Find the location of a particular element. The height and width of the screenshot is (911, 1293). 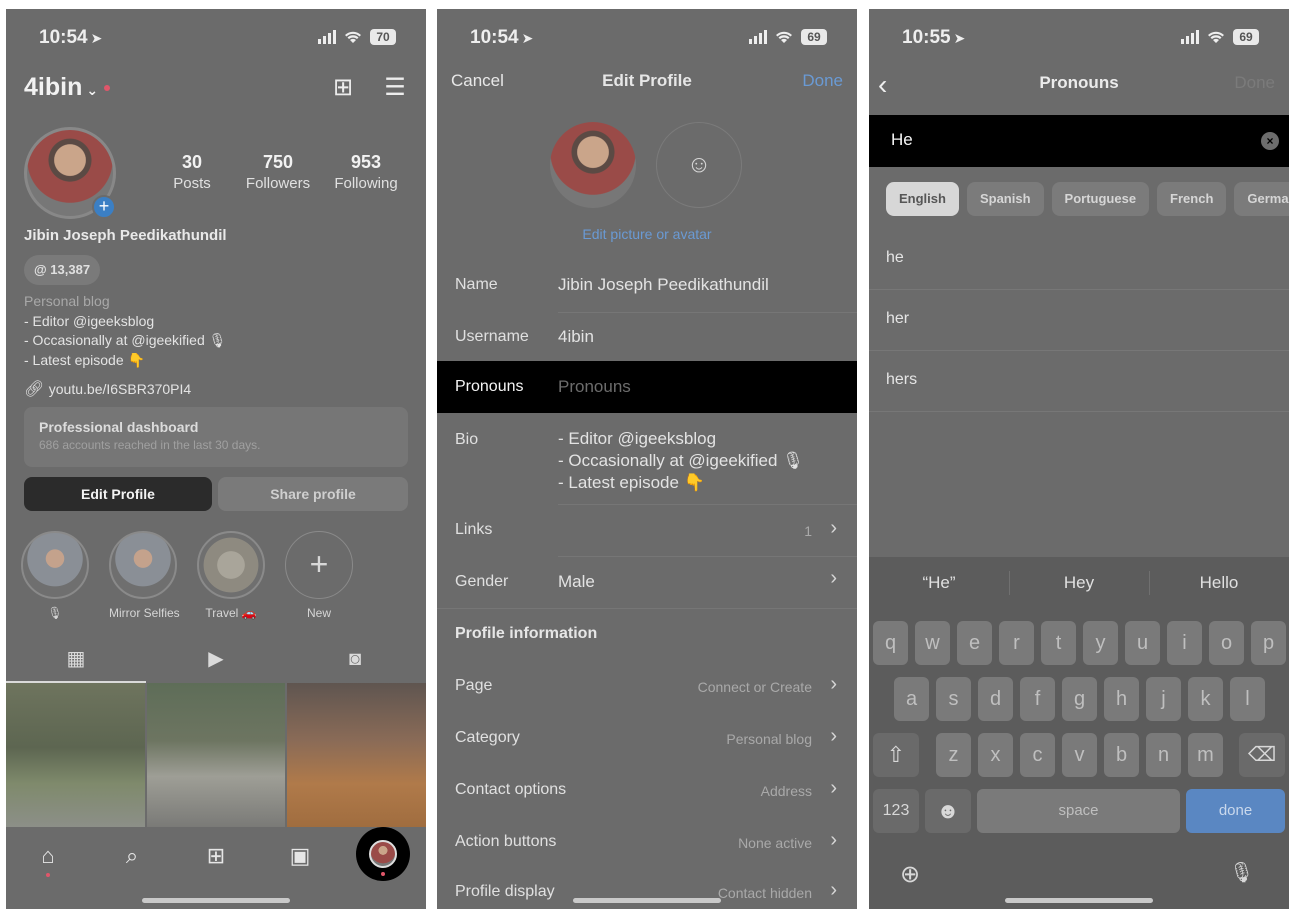

add-story-icon: + is located at coordinates (104, 207).